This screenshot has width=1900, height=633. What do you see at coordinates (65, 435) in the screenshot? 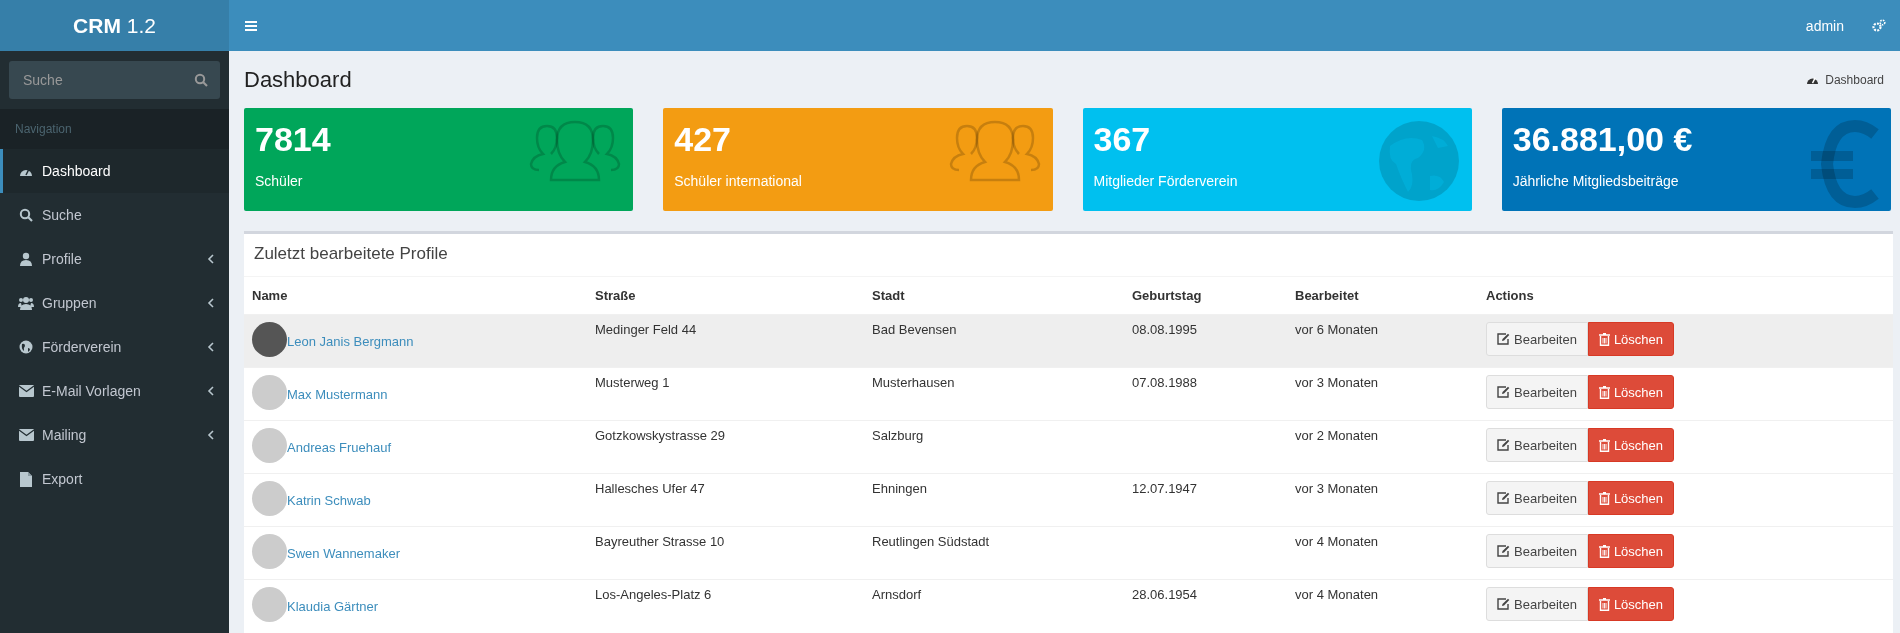
I see `nav-label: Mailing` at bounding box center [65, 435].